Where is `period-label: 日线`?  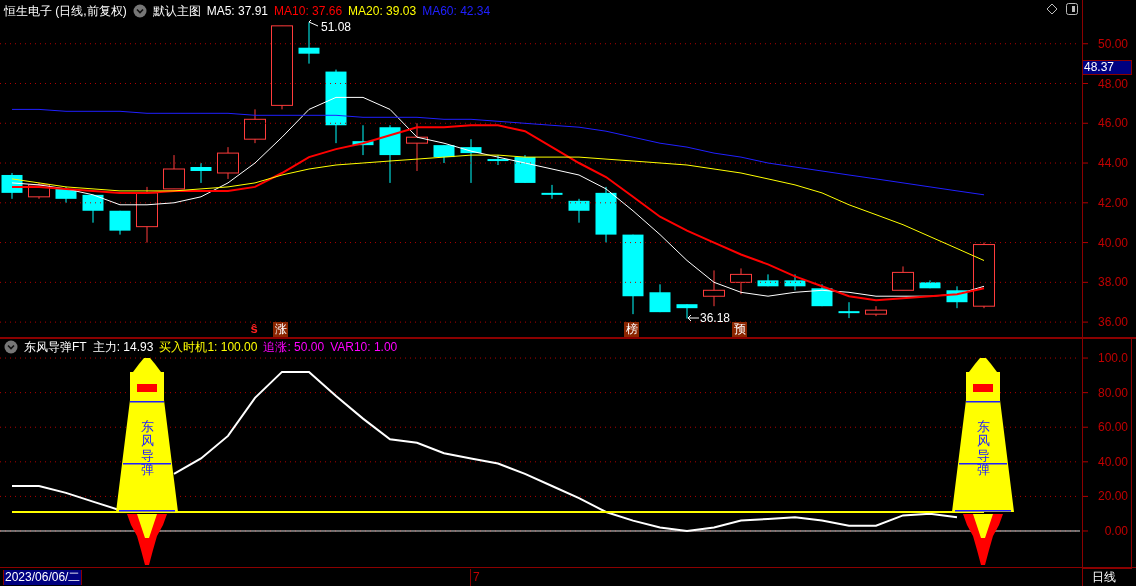 period-label: 日线 is located at coordinates (1104, 577).